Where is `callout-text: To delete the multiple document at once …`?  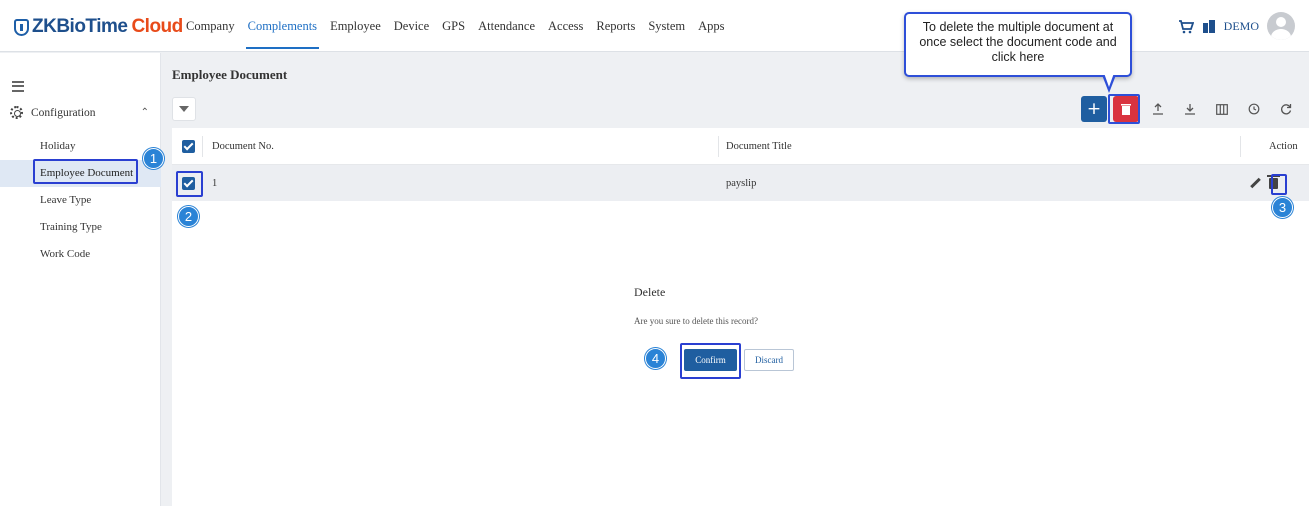 callout-text: To delete the multiple document at once … is located at coordinates (1018, 42).